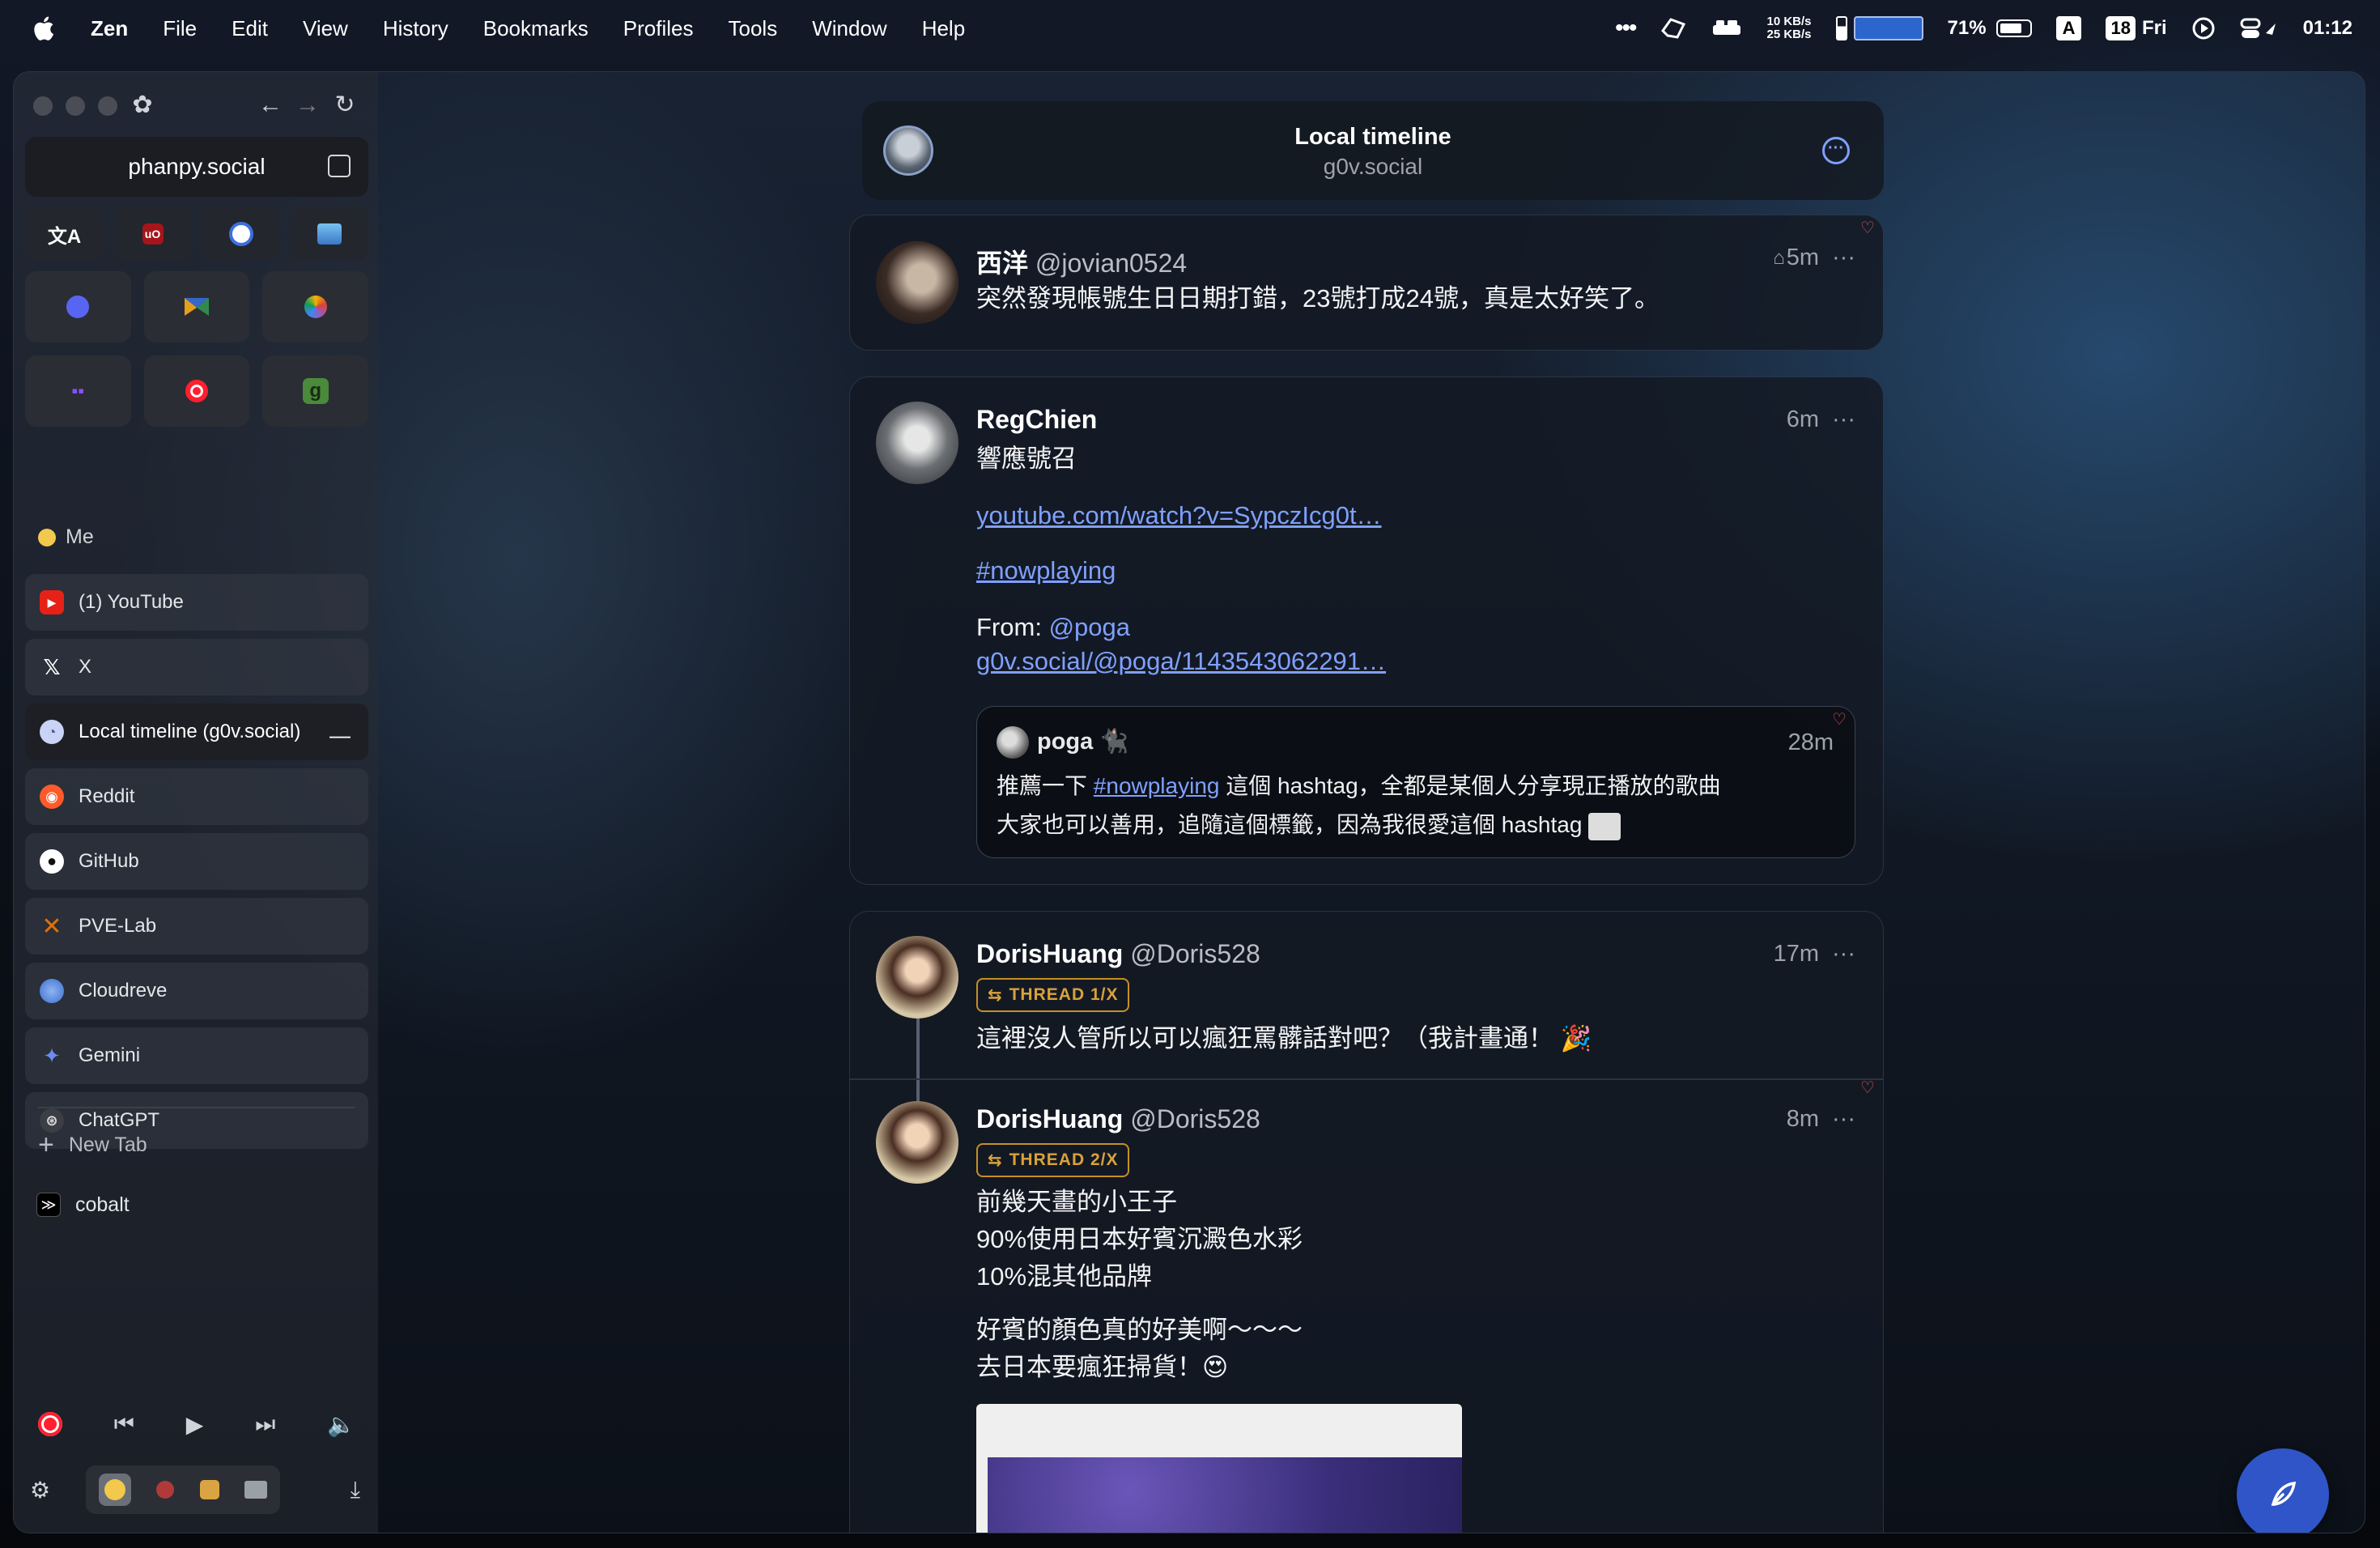 This screenshot has width=2380, height=1548. What do you see at coordinates (326, 29) in the screenshot?
I see `menu-view: View` at bounding box center [326, 29].